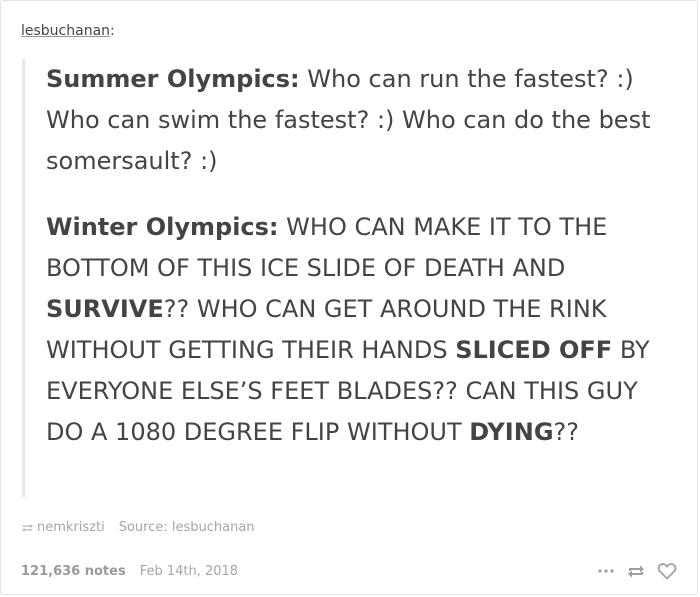  What do you see at coordinates (73, 571) in the screenshot?
I see `notes-count: 121,636 notes` at bounding box center [73, 571].